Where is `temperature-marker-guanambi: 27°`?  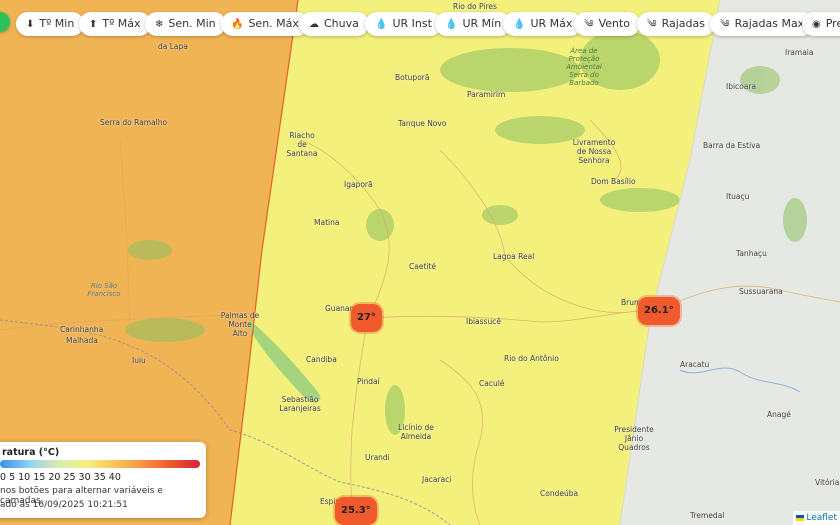 temperature-marker-guanambi: 27° is located at coordinates (366, 318).